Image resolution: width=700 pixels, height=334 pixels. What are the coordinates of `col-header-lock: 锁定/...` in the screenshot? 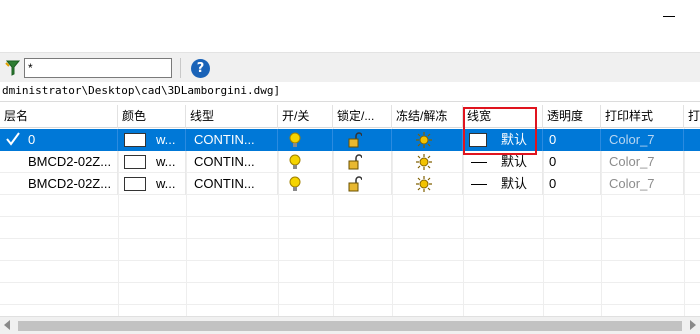 It's located at (362, 116).